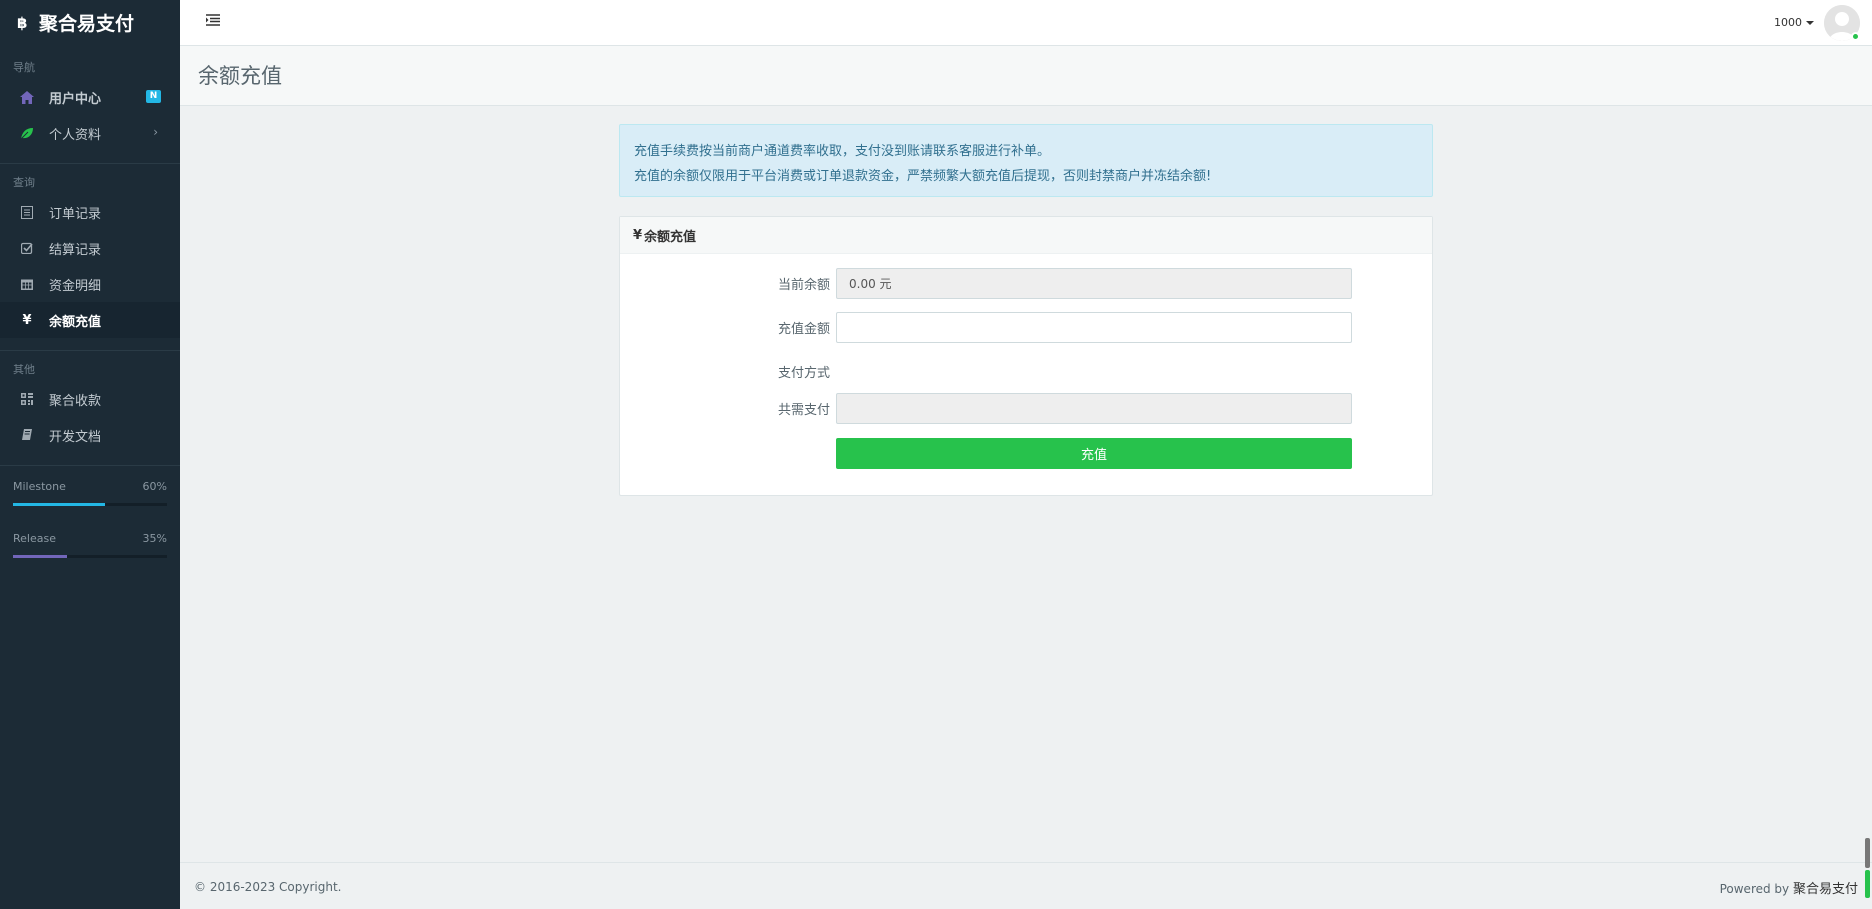 The image size is (1872, 909). What do you see at coordinates (1810, 22) in the screenshot?
I see `caret-down-icon` at bounding box center [1810, 22].